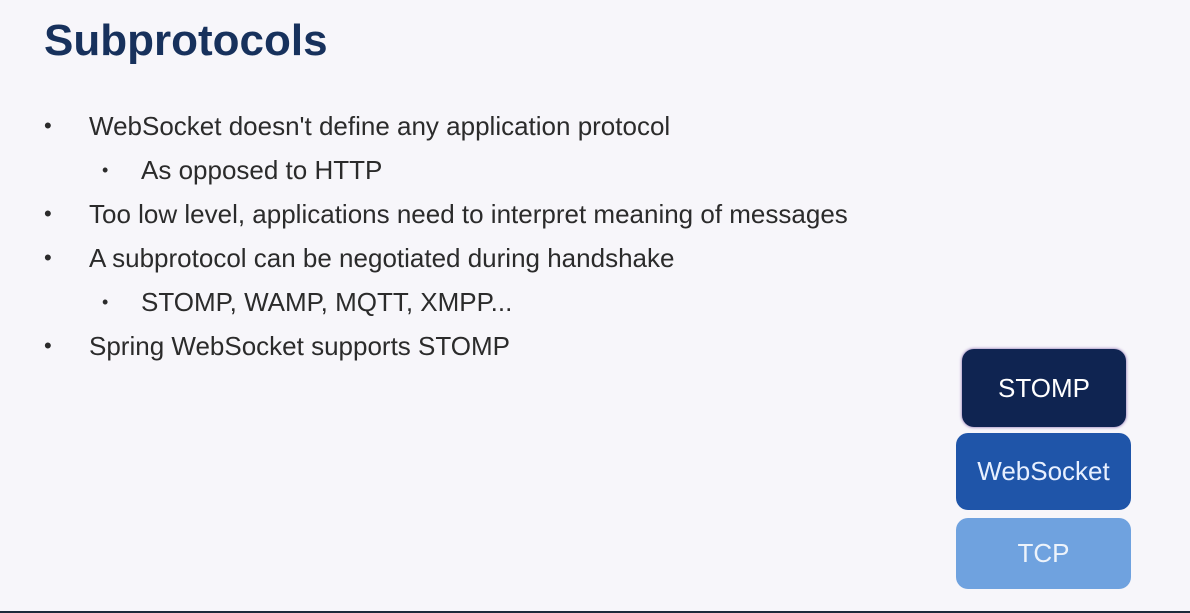 This screenshot has width=1190, height=613. I want to click on bullet-item: • Spring WebSocket supports STOMP, so click(480, 350).